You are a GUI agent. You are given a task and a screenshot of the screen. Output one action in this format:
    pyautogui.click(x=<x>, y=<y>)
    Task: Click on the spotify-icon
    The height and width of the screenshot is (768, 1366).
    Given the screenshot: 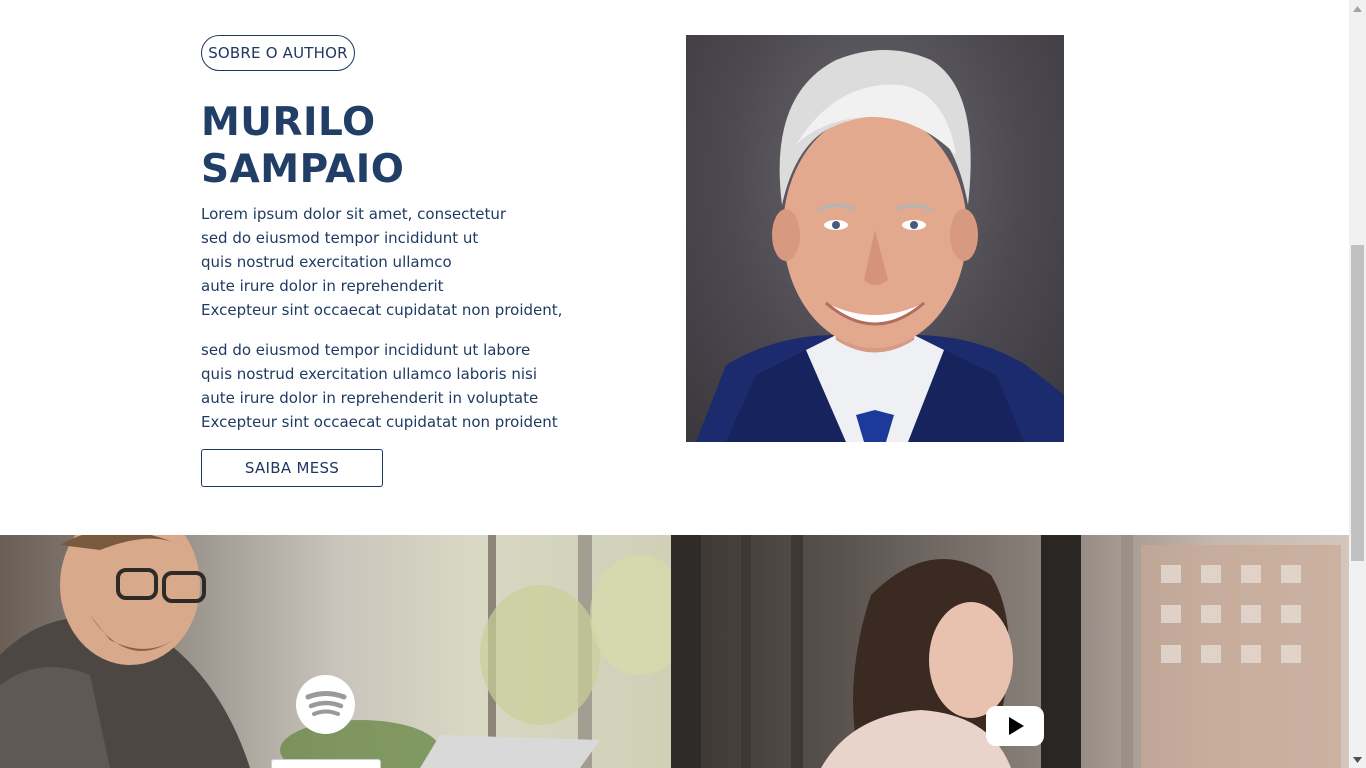 What is the action you would take?
    pyautogui.click(x=325, y=703)
    